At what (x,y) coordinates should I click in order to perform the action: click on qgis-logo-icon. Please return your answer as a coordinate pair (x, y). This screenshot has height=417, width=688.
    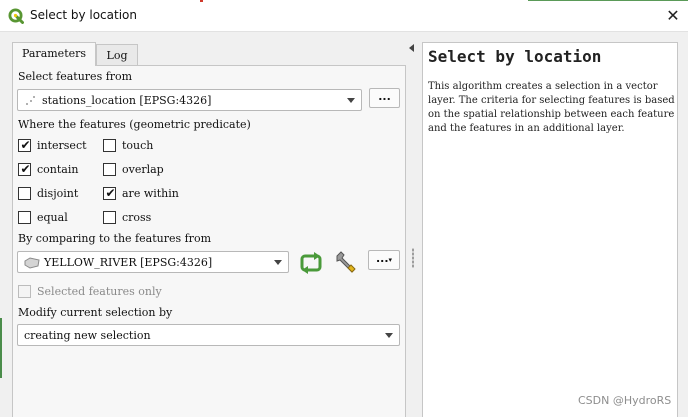
    Looking at the image, I should click on (16, 16).